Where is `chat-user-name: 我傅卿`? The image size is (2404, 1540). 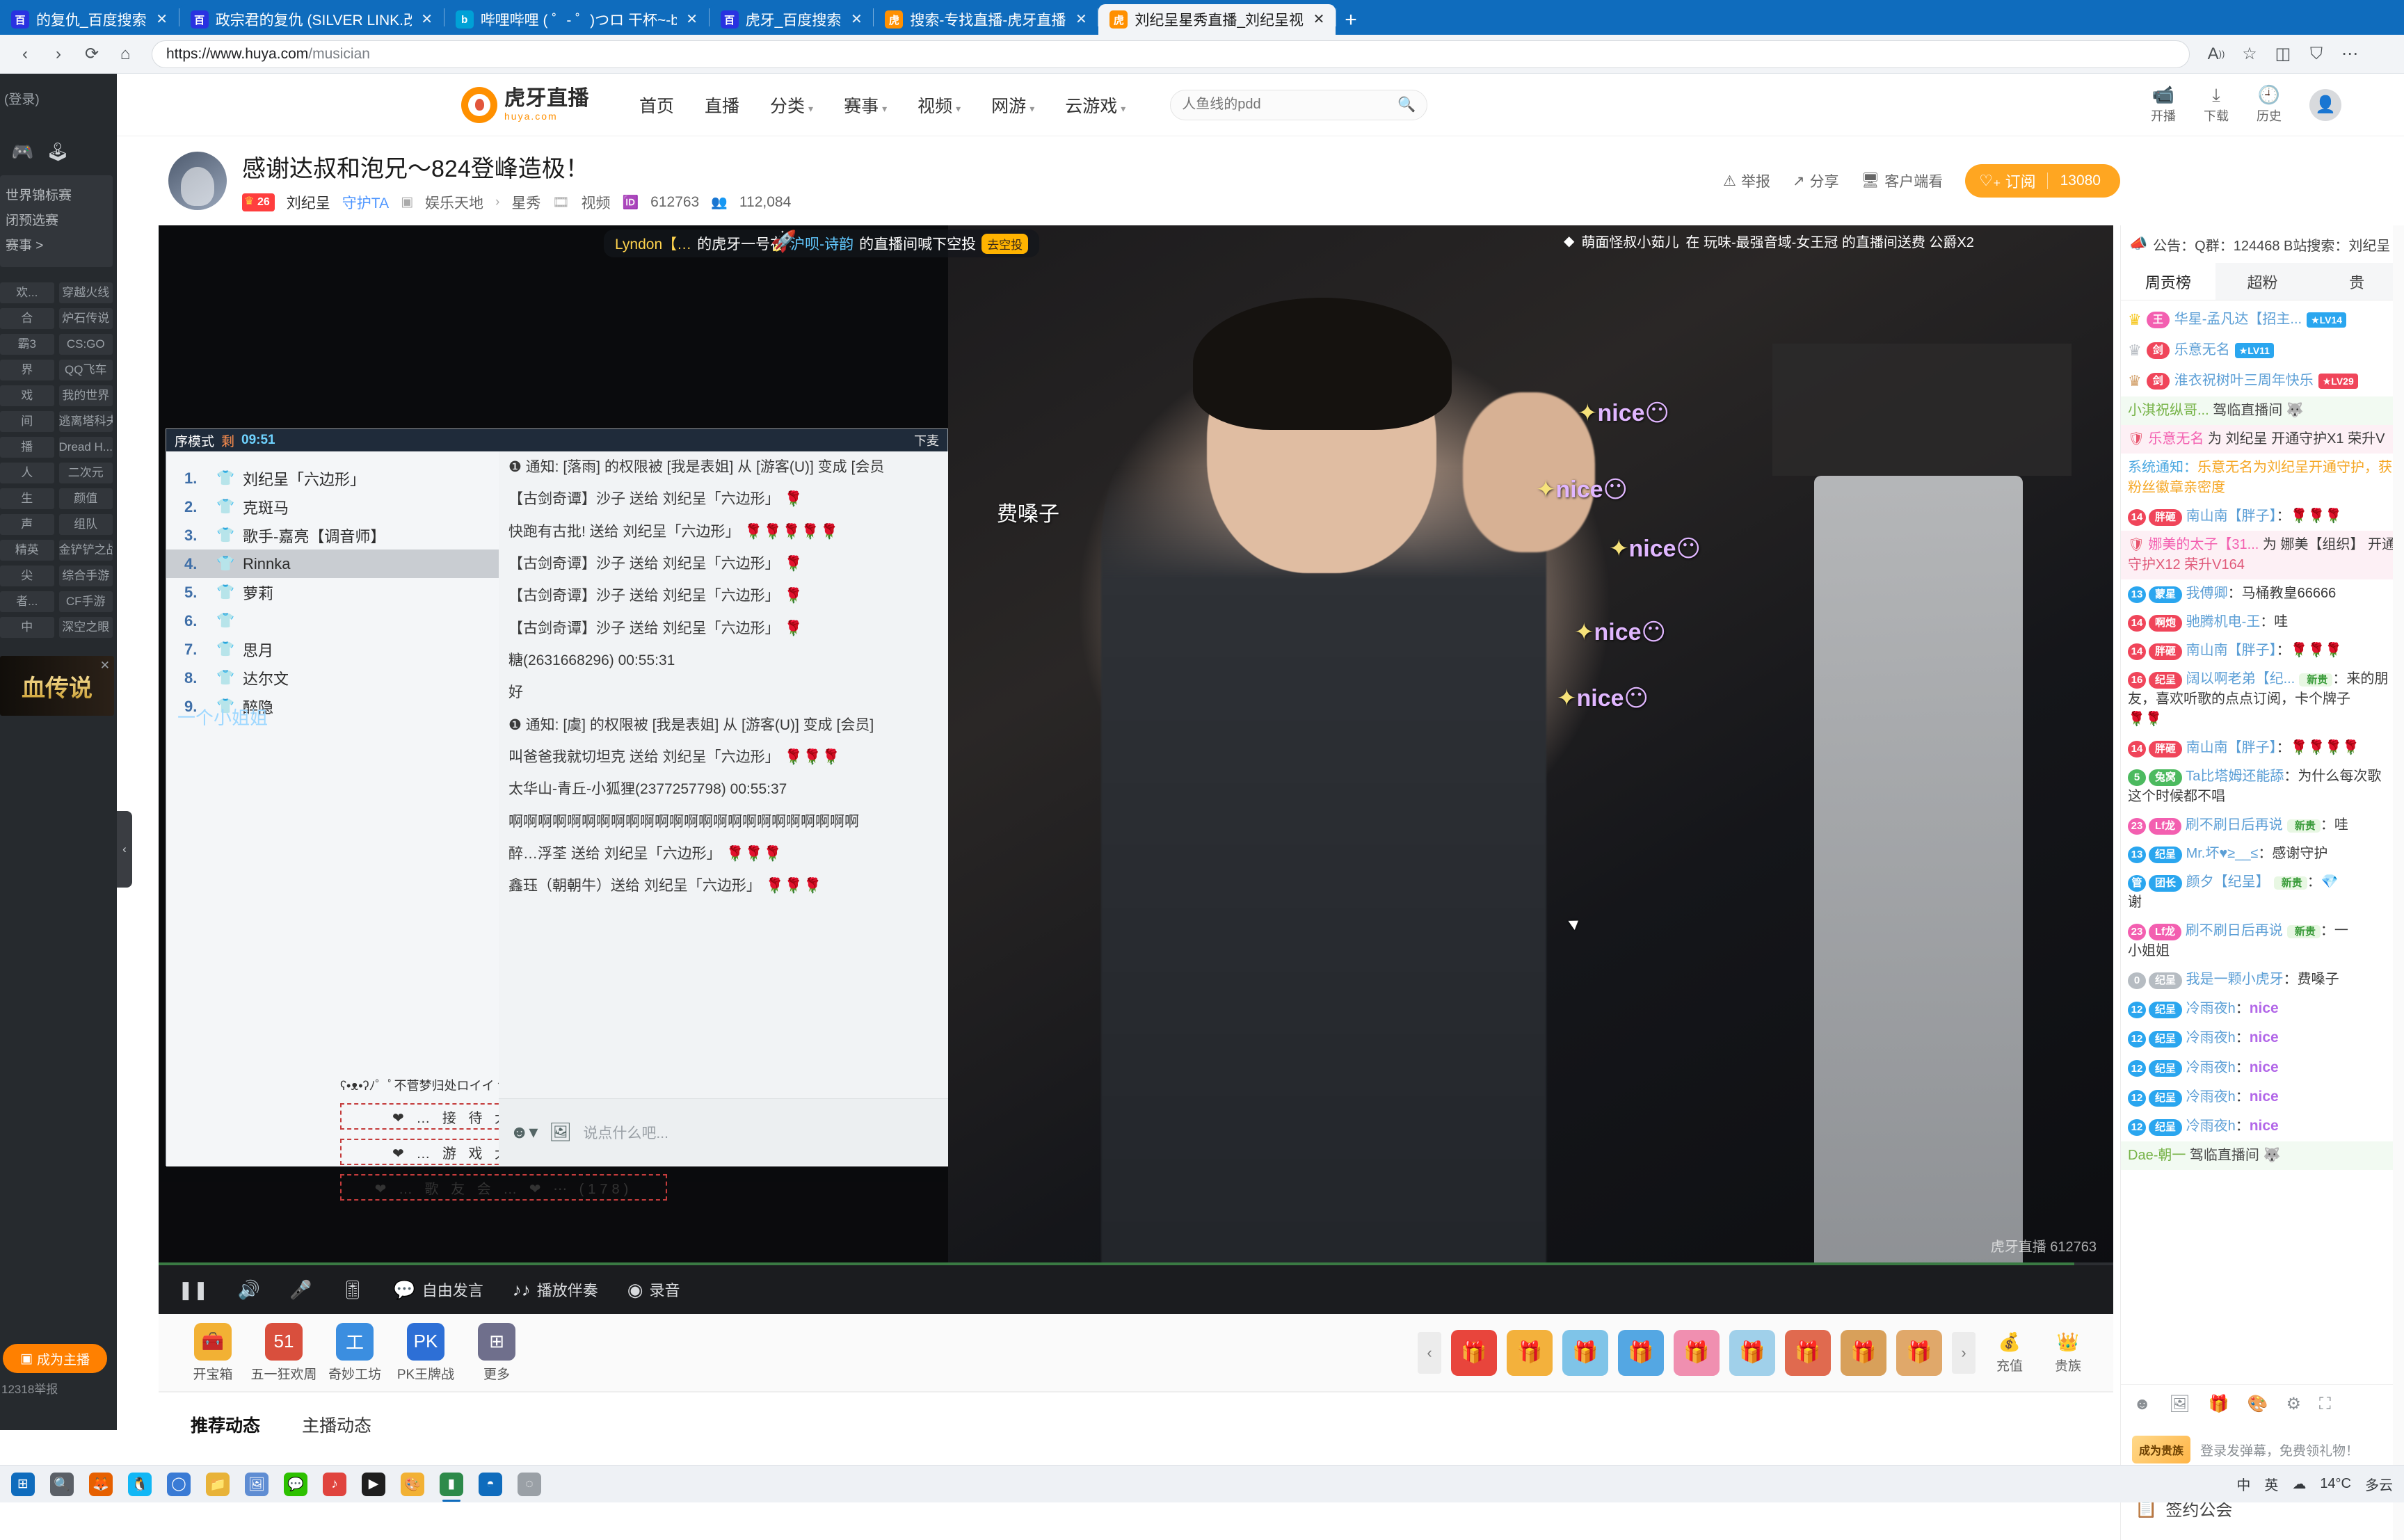 chat-user-name: 我傅卿 is located at coordinates (2205, 593).